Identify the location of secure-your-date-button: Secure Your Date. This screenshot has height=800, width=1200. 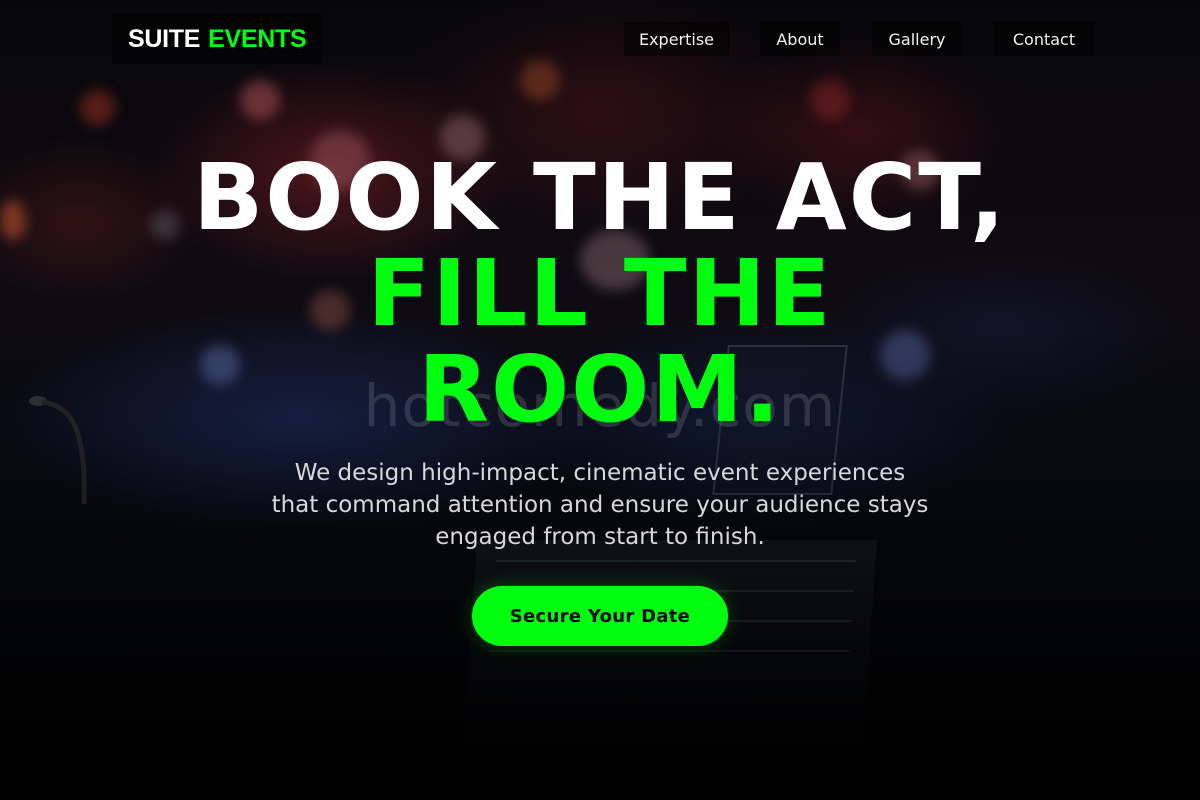
(600, 616).